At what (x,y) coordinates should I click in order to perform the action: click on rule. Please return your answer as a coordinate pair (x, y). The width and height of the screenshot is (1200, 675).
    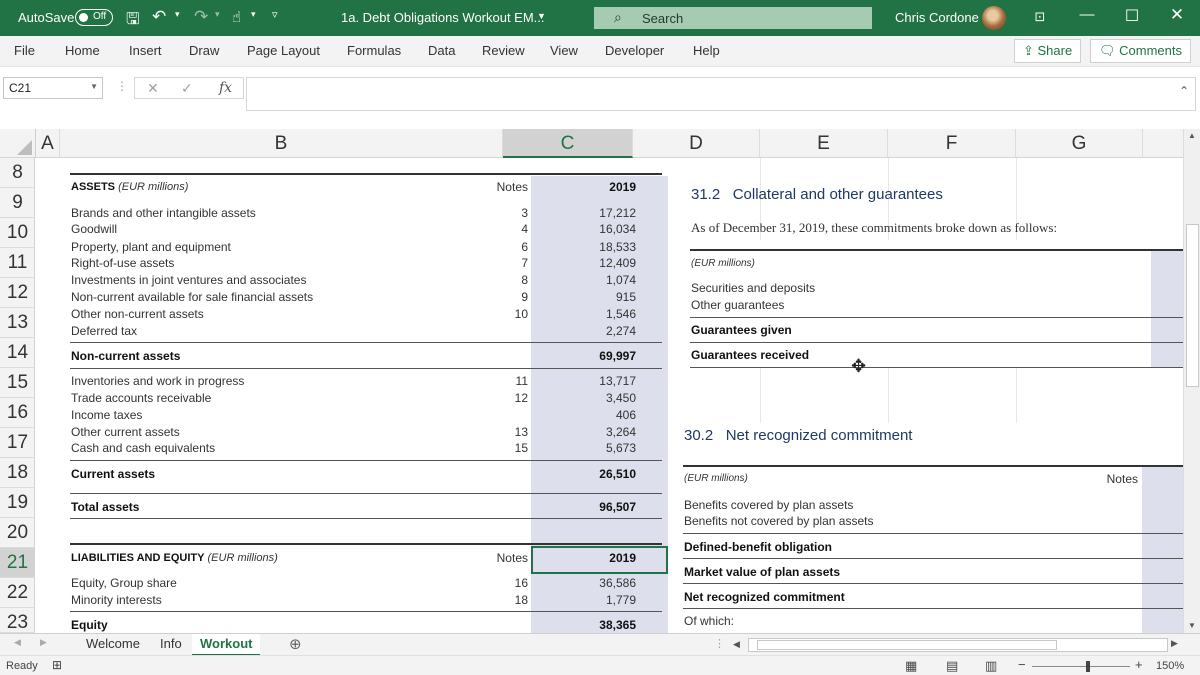
    Looking at the image, I should click on (366, 342).